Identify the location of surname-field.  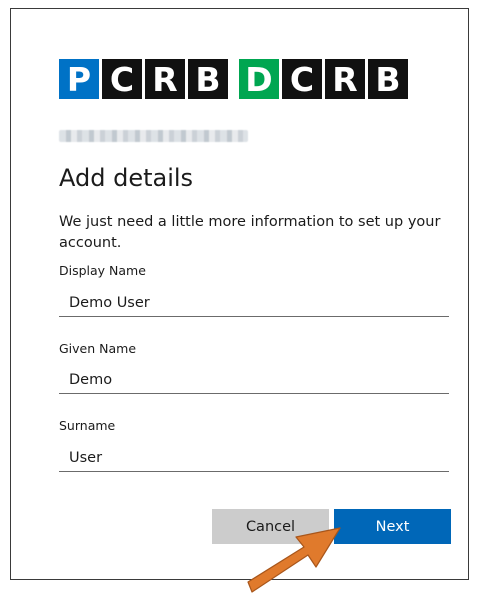
(254, 458).